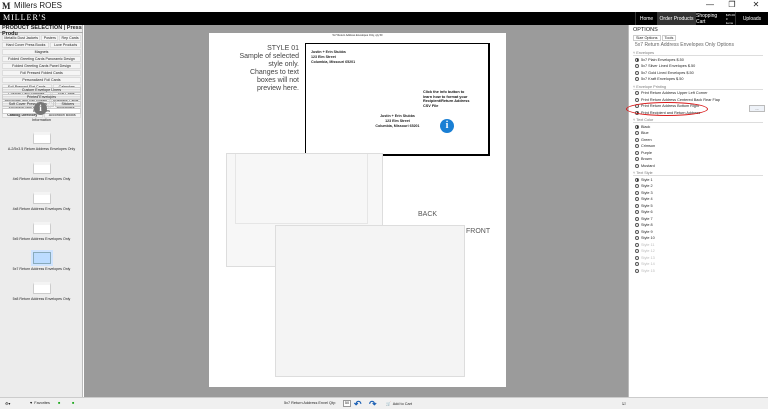  What do you see at coordinates (659, 79) in the screenshot?
I see `option-radio: 5x7 Kraft Envelopes $.50` at bounding box center [659, 79].